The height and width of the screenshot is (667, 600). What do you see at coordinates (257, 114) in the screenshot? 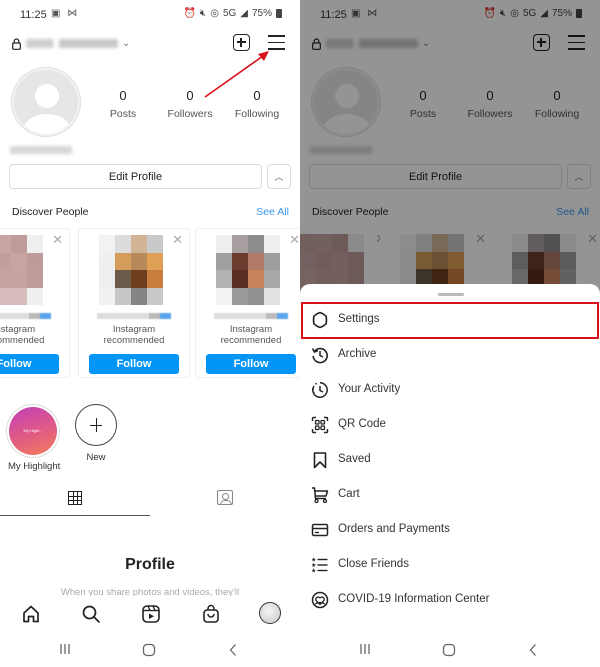
I see `following-label: Following` at bounding box center [257, 114].